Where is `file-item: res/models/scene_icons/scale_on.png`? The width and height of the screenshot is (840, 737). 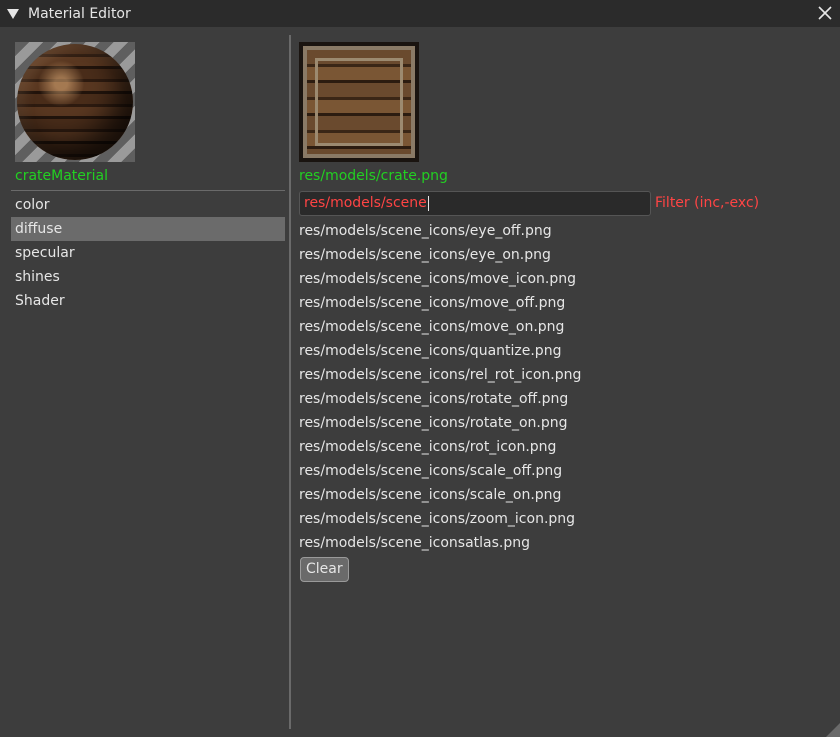
file-item: res/models/scene_icons/scale_on.png is located at coordinates (440, 495).